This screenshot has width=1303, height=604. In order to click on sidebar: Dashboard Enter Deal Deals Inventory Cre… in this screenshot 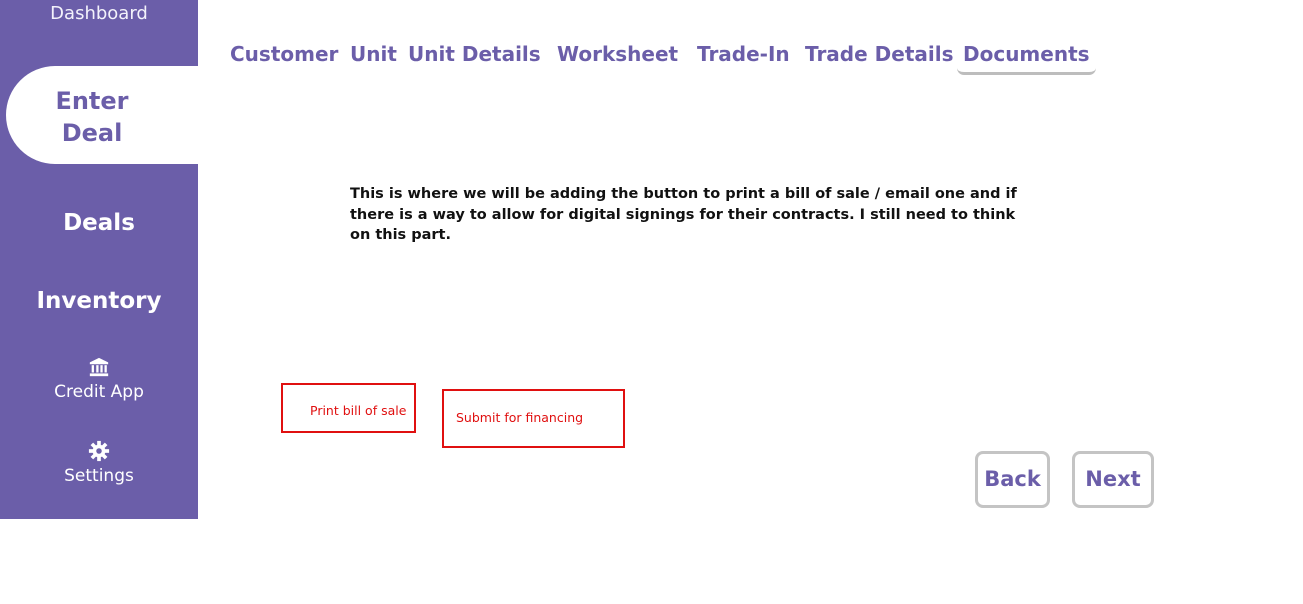, I will do `click(113, 259)`.